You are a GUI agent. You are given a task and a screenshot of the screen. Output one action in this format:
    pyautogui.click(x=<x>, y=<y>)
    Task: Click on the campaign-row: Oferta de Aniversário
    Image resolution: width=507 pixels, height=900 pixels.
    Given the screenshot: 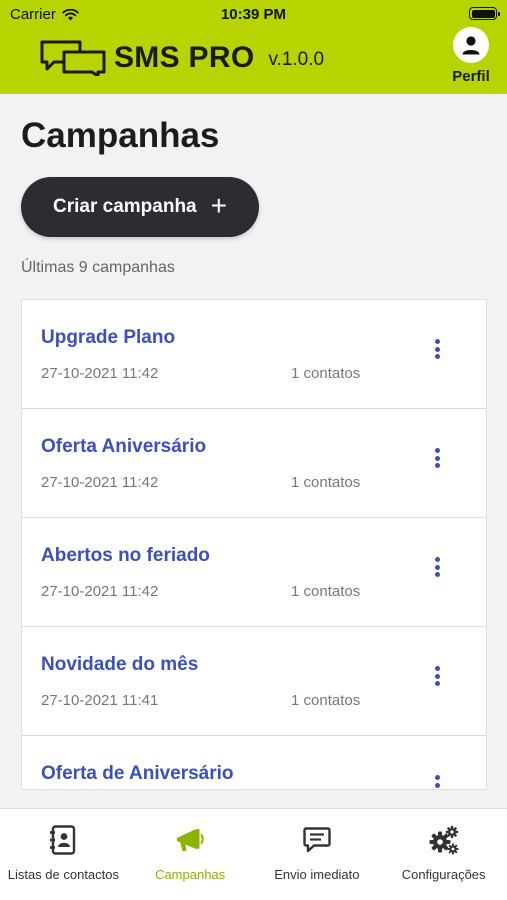 What is the action you would take?
    pyautogui.click(x=254, y=762)
    